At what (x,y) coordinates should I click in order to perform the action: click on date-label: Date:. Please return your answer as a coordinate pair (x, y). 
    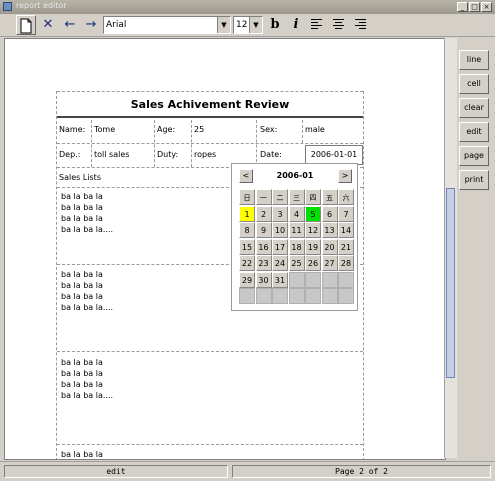
    Looking at the image, I should click on (271, 154).